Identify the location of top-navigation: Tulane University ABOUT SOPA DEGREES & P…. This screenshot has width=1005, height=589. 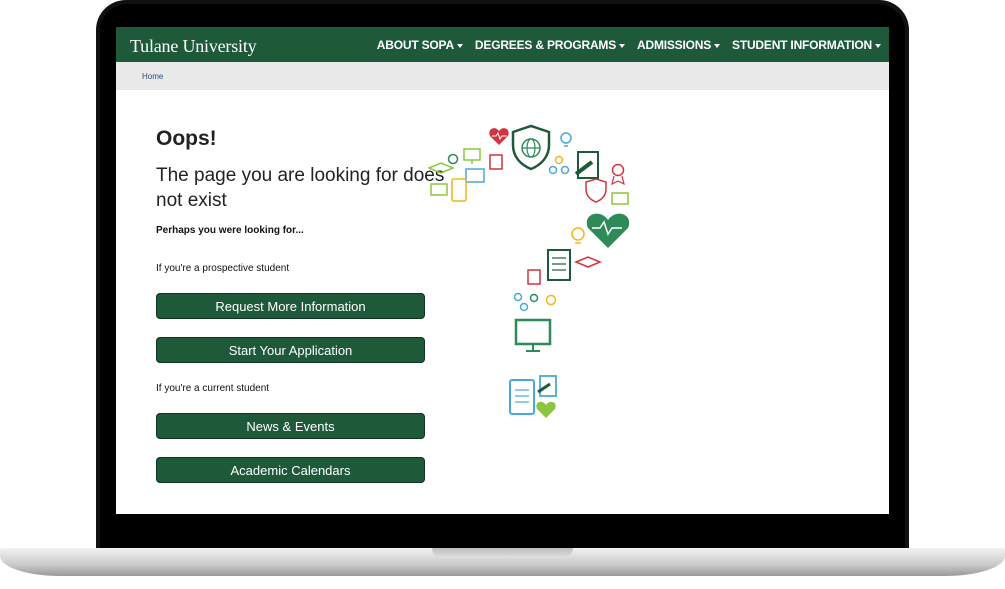
(502, 44).